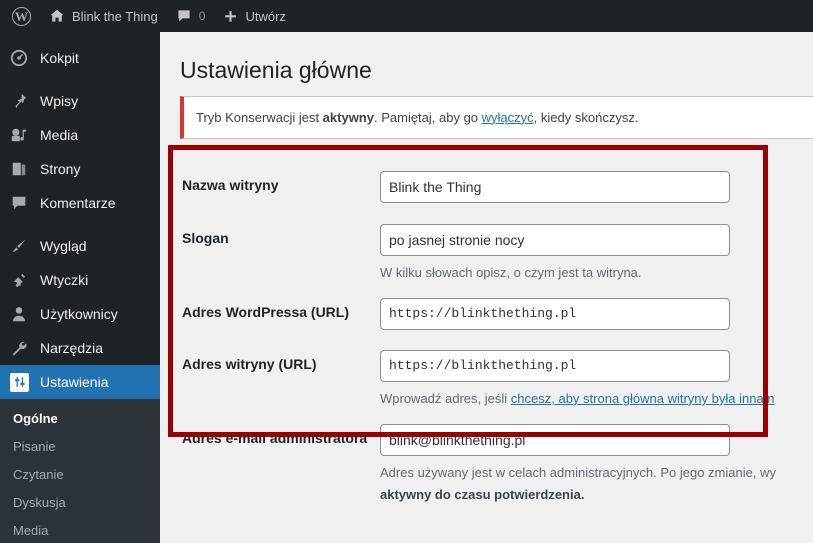 This screenshot has width=813, height=543. Describe the element at coordinates (80, 58) in the screenshot. I see `sidebar-item-kokpit: Kokpit` at that location.